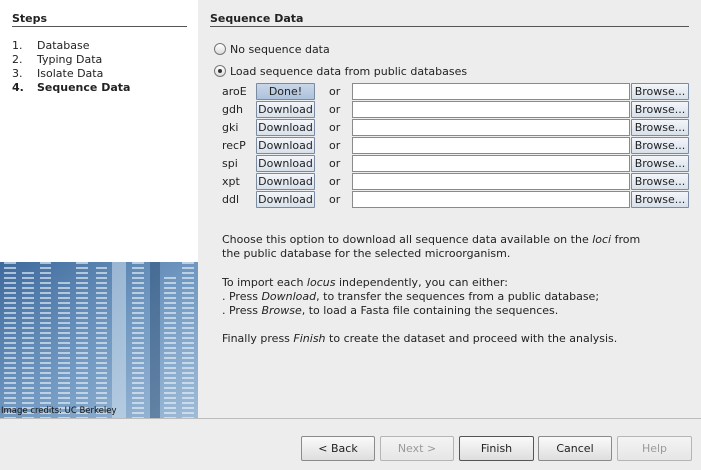  What do you see at coordinates (309, 338) in the screenshot?
I see `desc-emphasis: Finish` at bounding box center [309, 338].